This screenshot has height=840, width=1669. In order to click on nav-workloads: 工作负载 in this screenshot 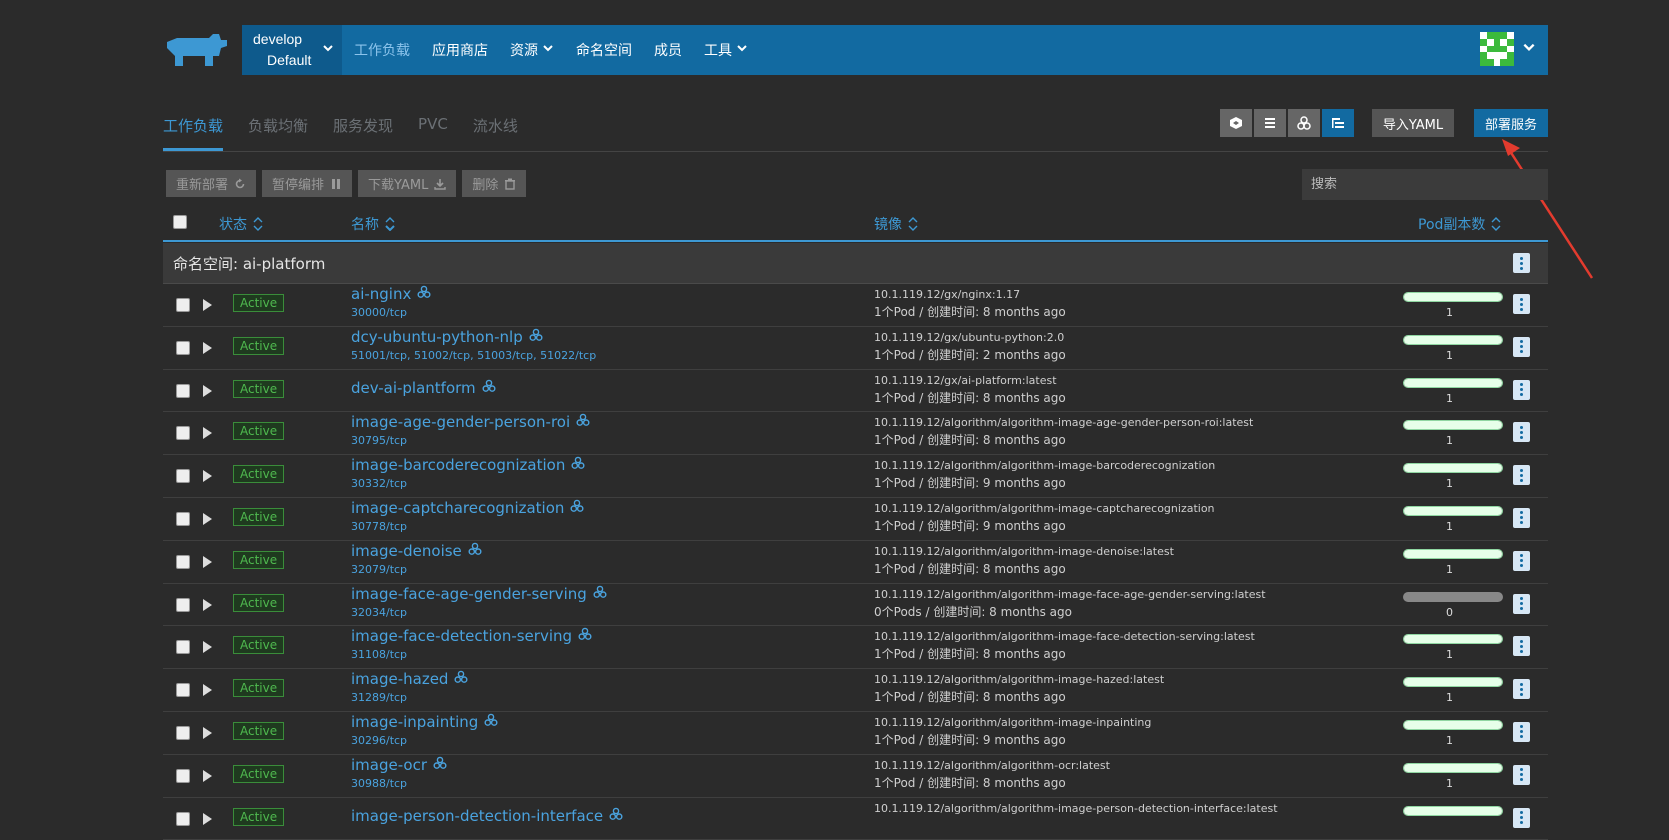, I will do `click(382, 50)`.